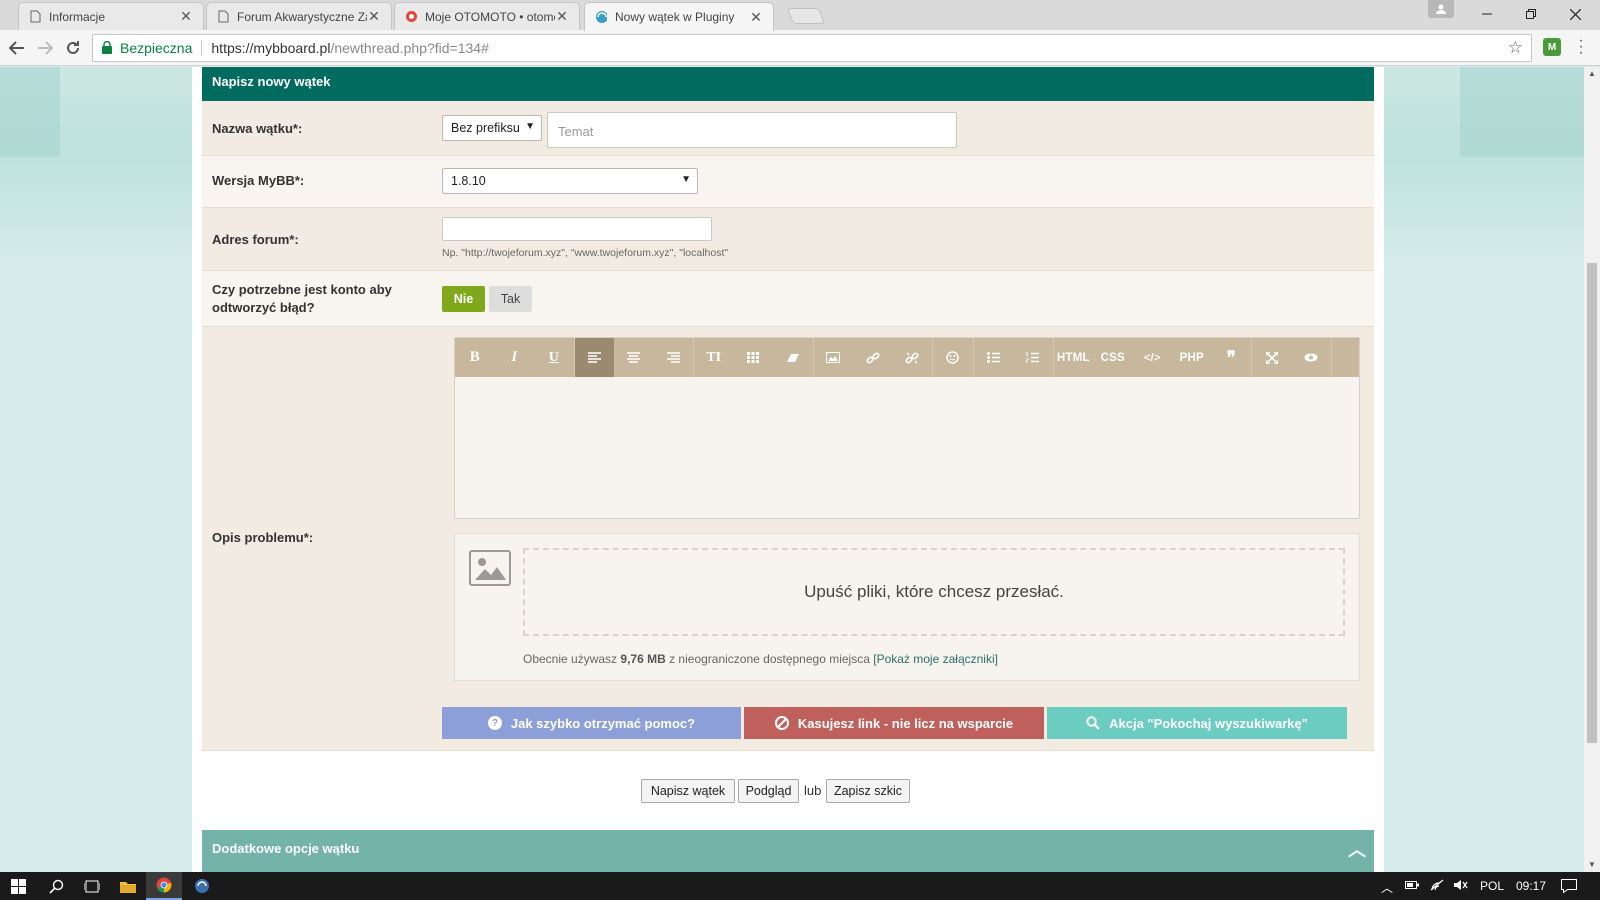  What do you see at coordinates (934, 592) in the screenshot?
I see `drop-zone: Upuść pliki, które chcesz przesłać.` at bounding box center [934, 592].